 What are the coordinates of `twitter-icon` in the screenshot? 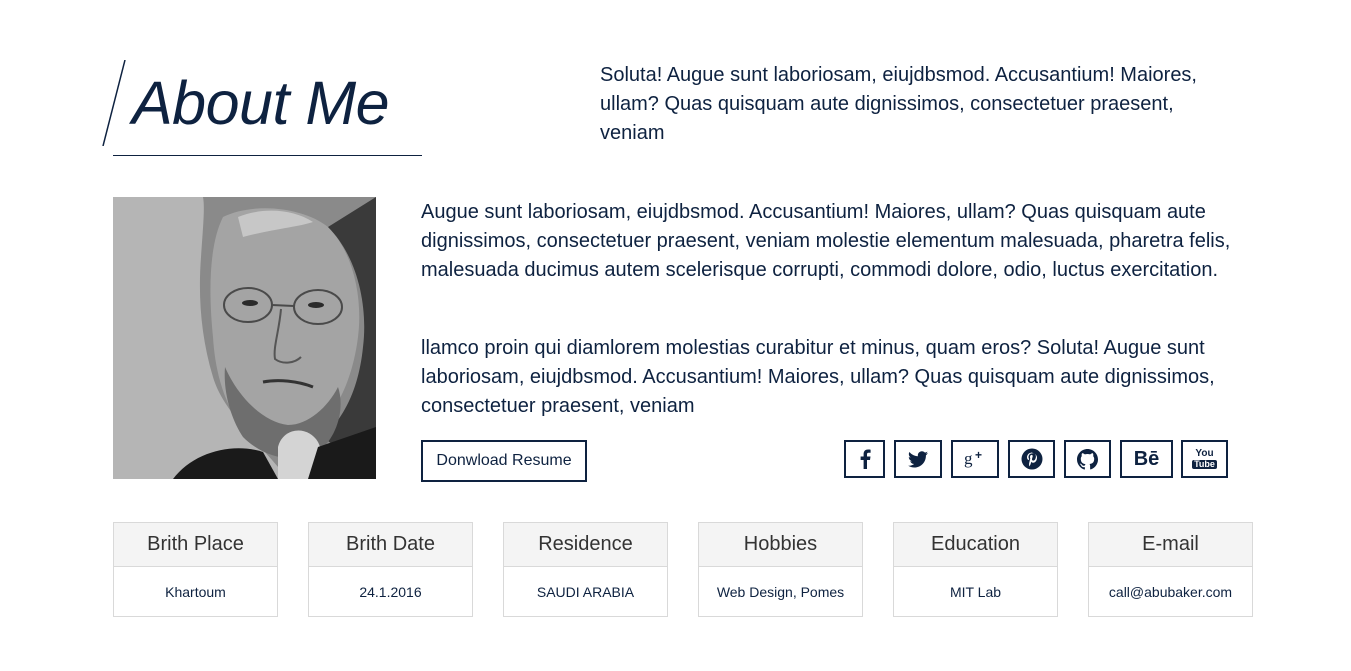 It's located at (918, 458).